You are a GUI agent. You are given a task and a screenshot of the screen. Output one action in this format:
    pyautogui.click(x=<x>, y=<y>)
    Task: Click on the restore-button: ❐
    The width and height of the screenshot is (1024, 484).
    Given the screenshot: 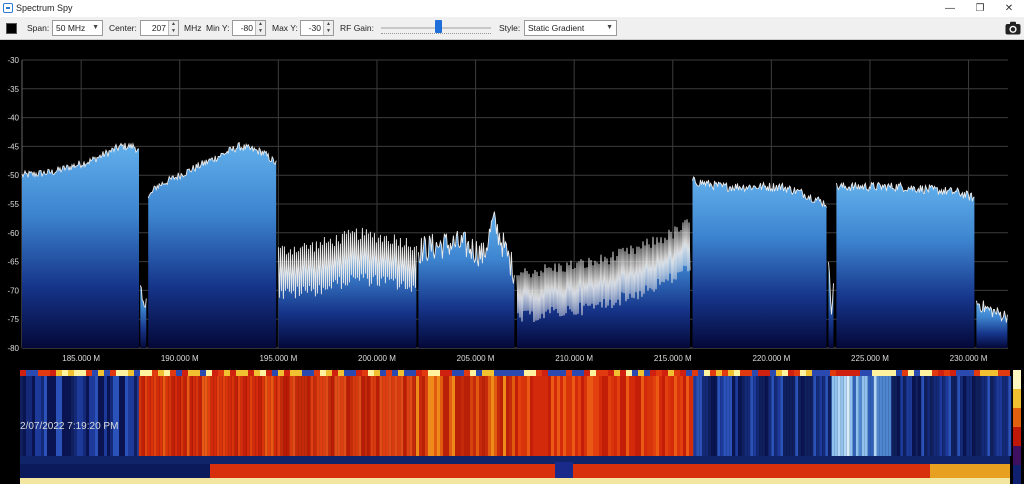 What is the action you would take?
    pyautogui.click(x=980, y=8)
    